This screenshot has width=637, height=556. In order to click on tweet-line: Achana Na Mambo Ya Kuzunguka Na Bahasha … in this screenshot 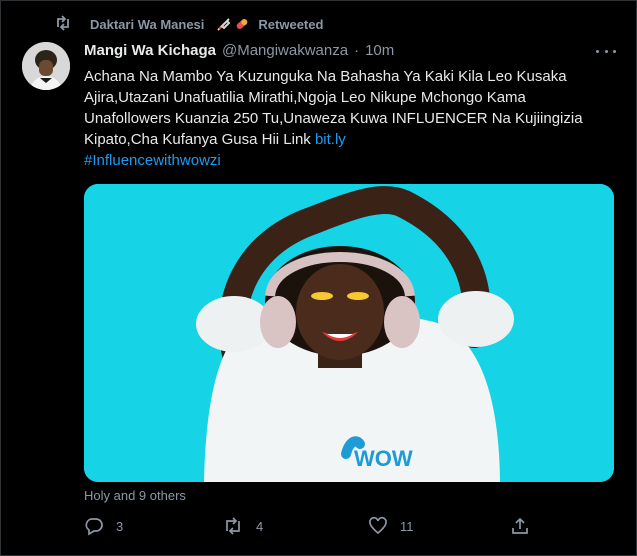, I will do `click(325, 76)`.